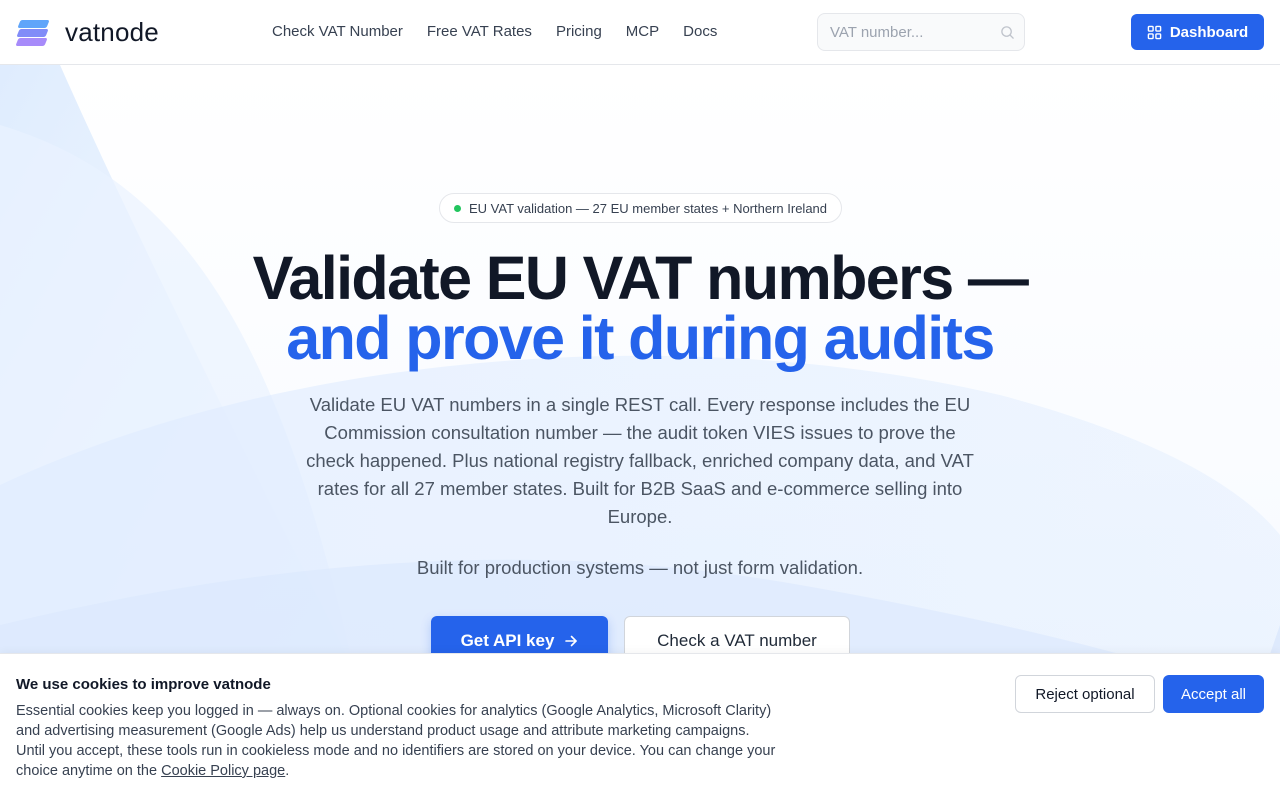 The height and width of the screenshot is (800, 1280). I want to click on nav-item-docs: Docs, so click(700, 32).